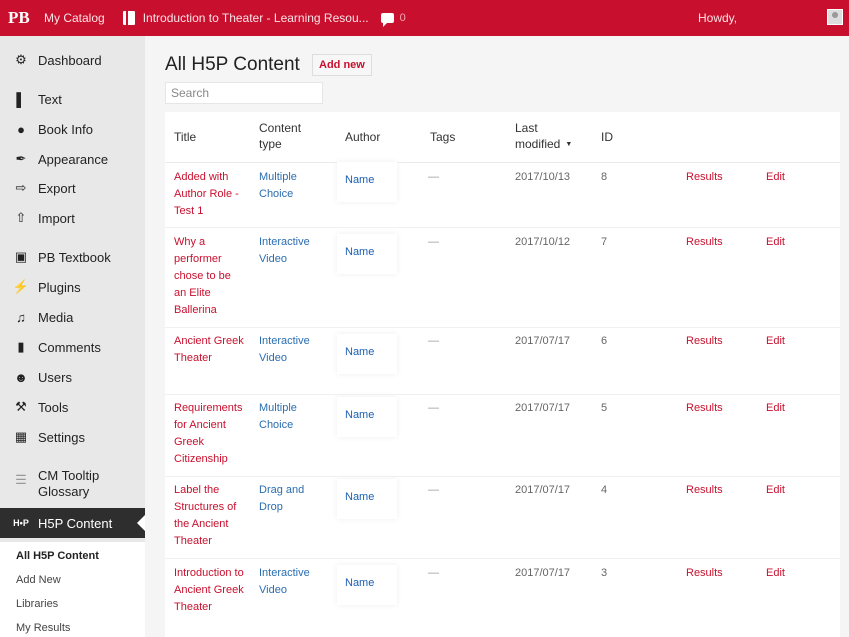  I want to click on menu-users: ☻ Users, so click(72, 377).